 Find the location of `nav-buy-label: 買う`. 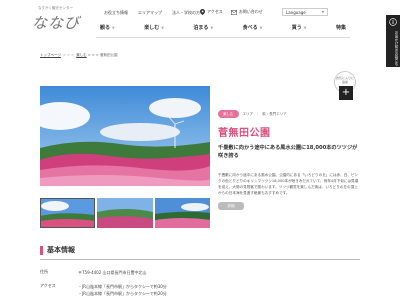

nav-buy-label: 買う is located at coordinates (296, 28).